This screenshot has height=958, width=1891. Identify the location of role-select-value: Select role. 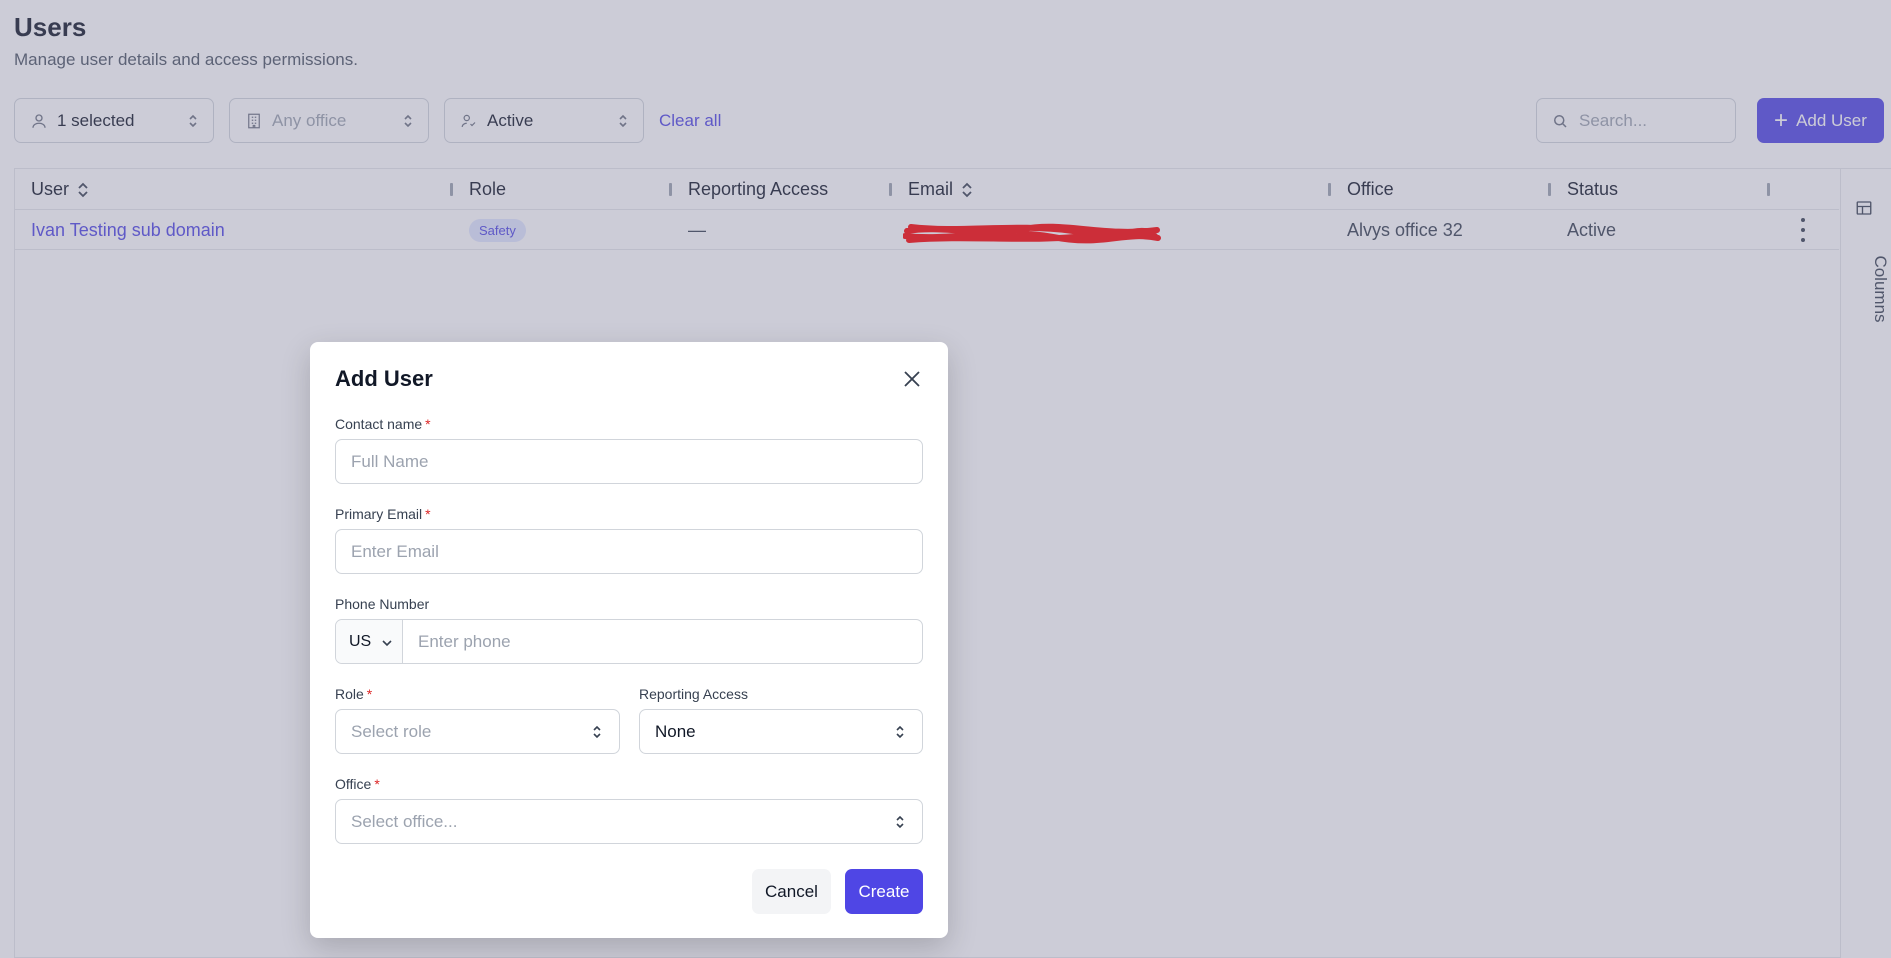
(391, 731).